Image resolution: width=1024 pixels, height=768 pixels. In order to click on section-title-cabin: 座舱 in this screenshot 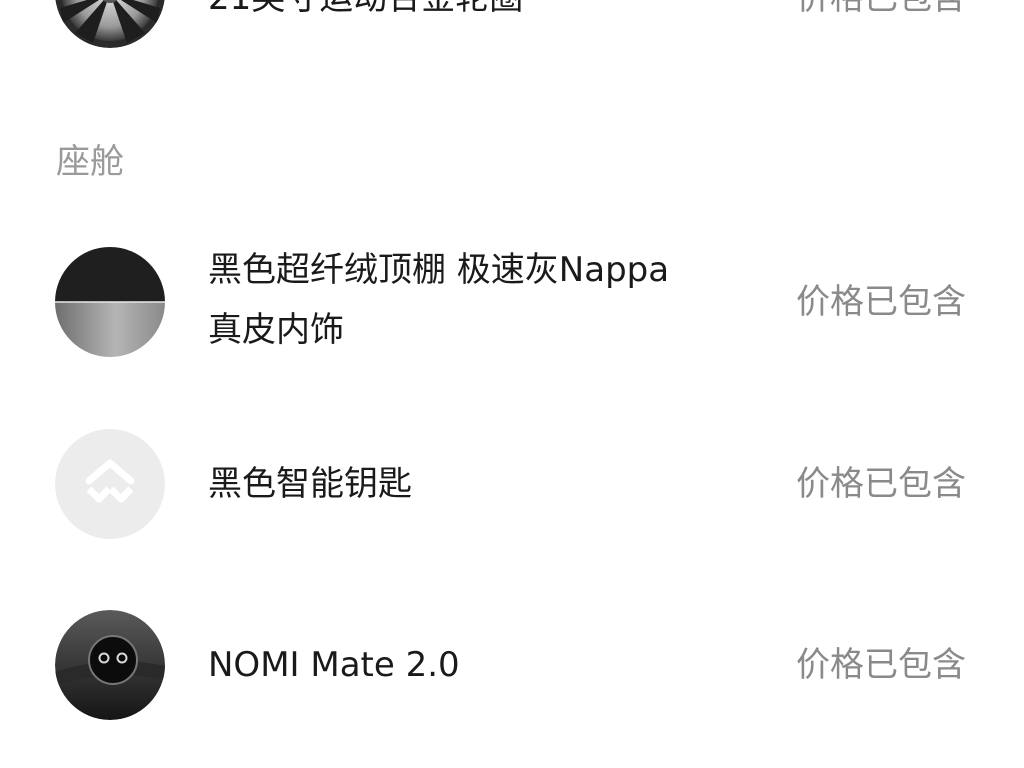, I will do `click(90, 162)`.